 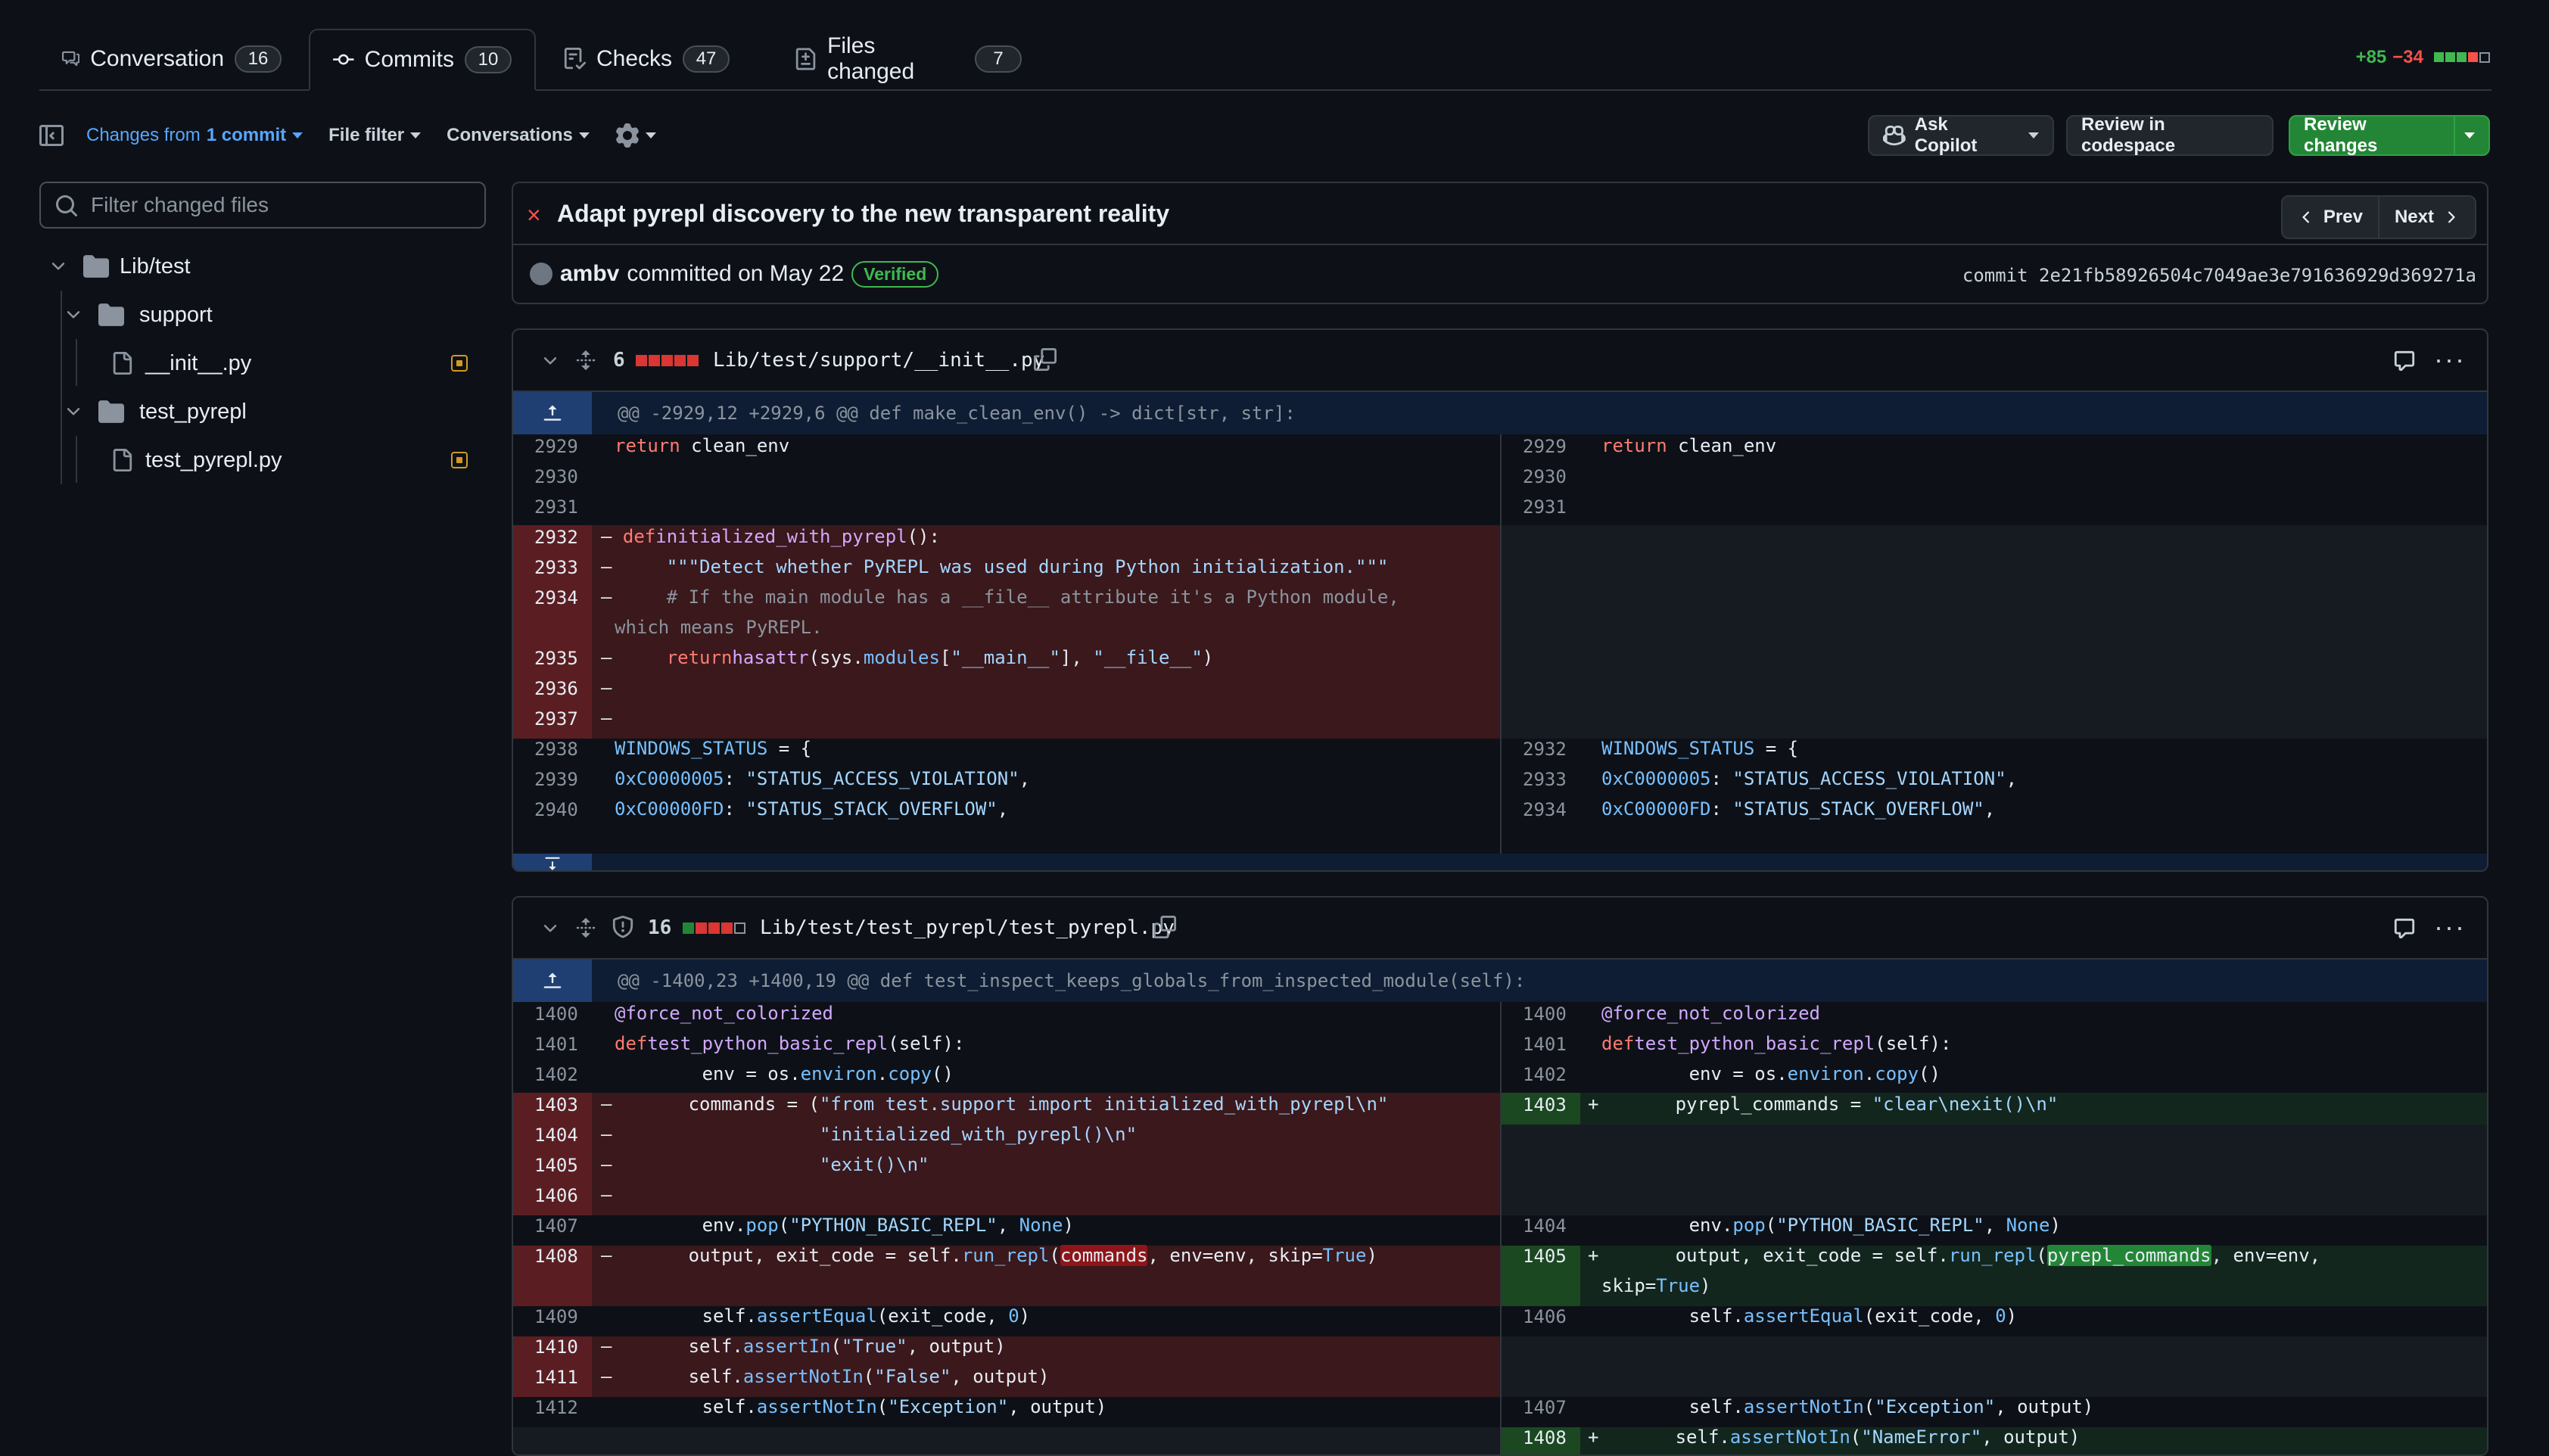 I want to click on divider, so click(x=1500, y=245).